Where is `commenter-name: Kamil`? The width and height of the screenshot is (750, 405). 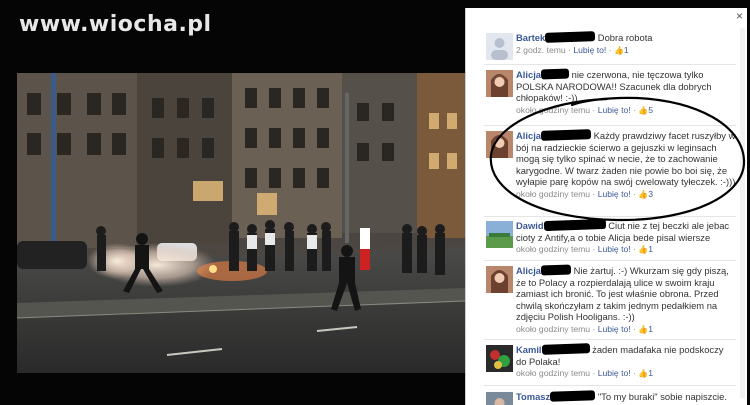
commenter-name: Kamil is located at coordinates (529, 349).